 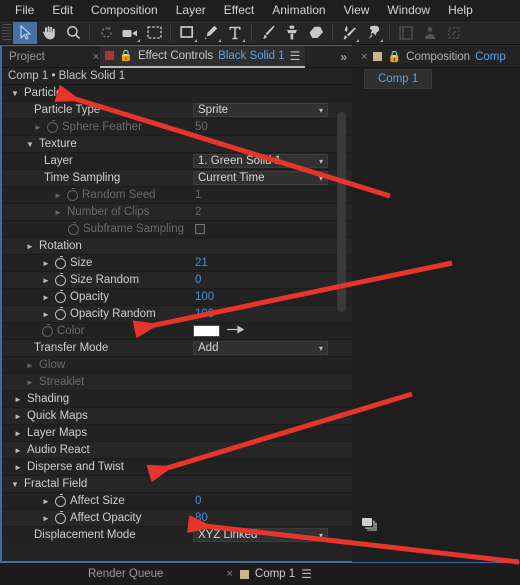 I want to click on affect-size-row: ► Affect Size 0, so click(x=177, y=501).